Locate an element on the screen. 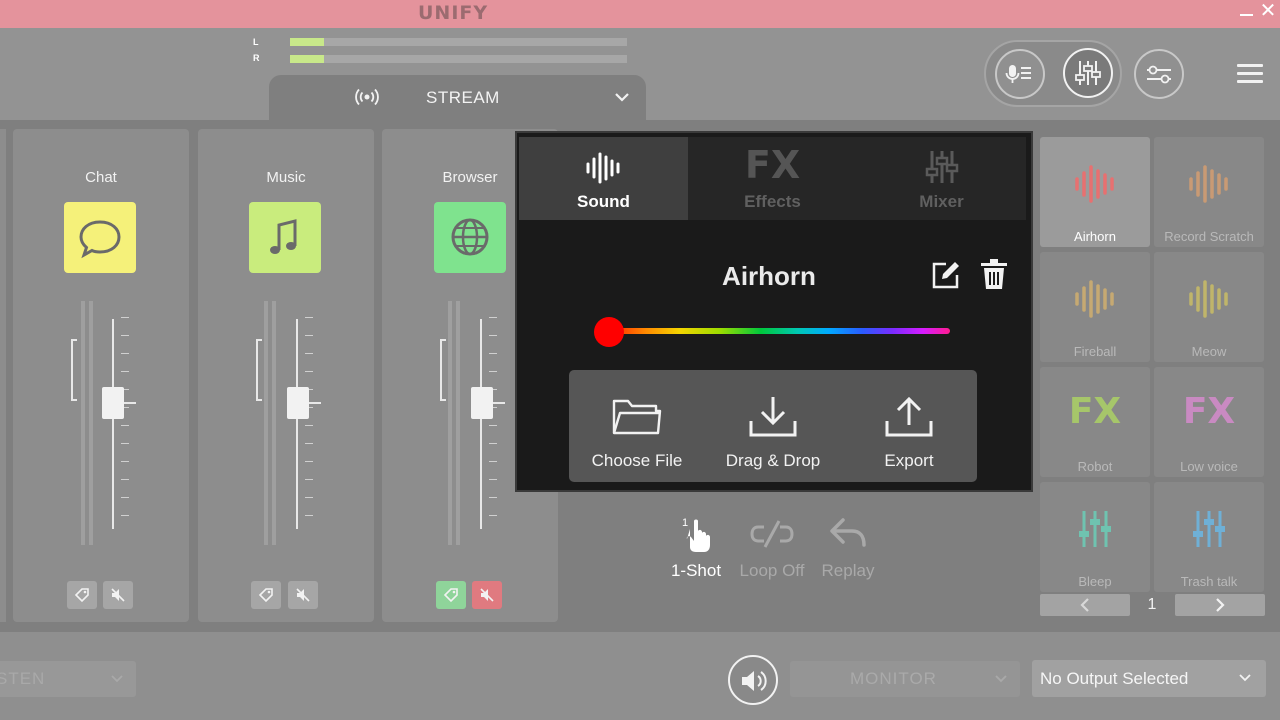 The width and height of the screenshot is (1280, 720). broadcast-icon is located at coordinates (367, 97).